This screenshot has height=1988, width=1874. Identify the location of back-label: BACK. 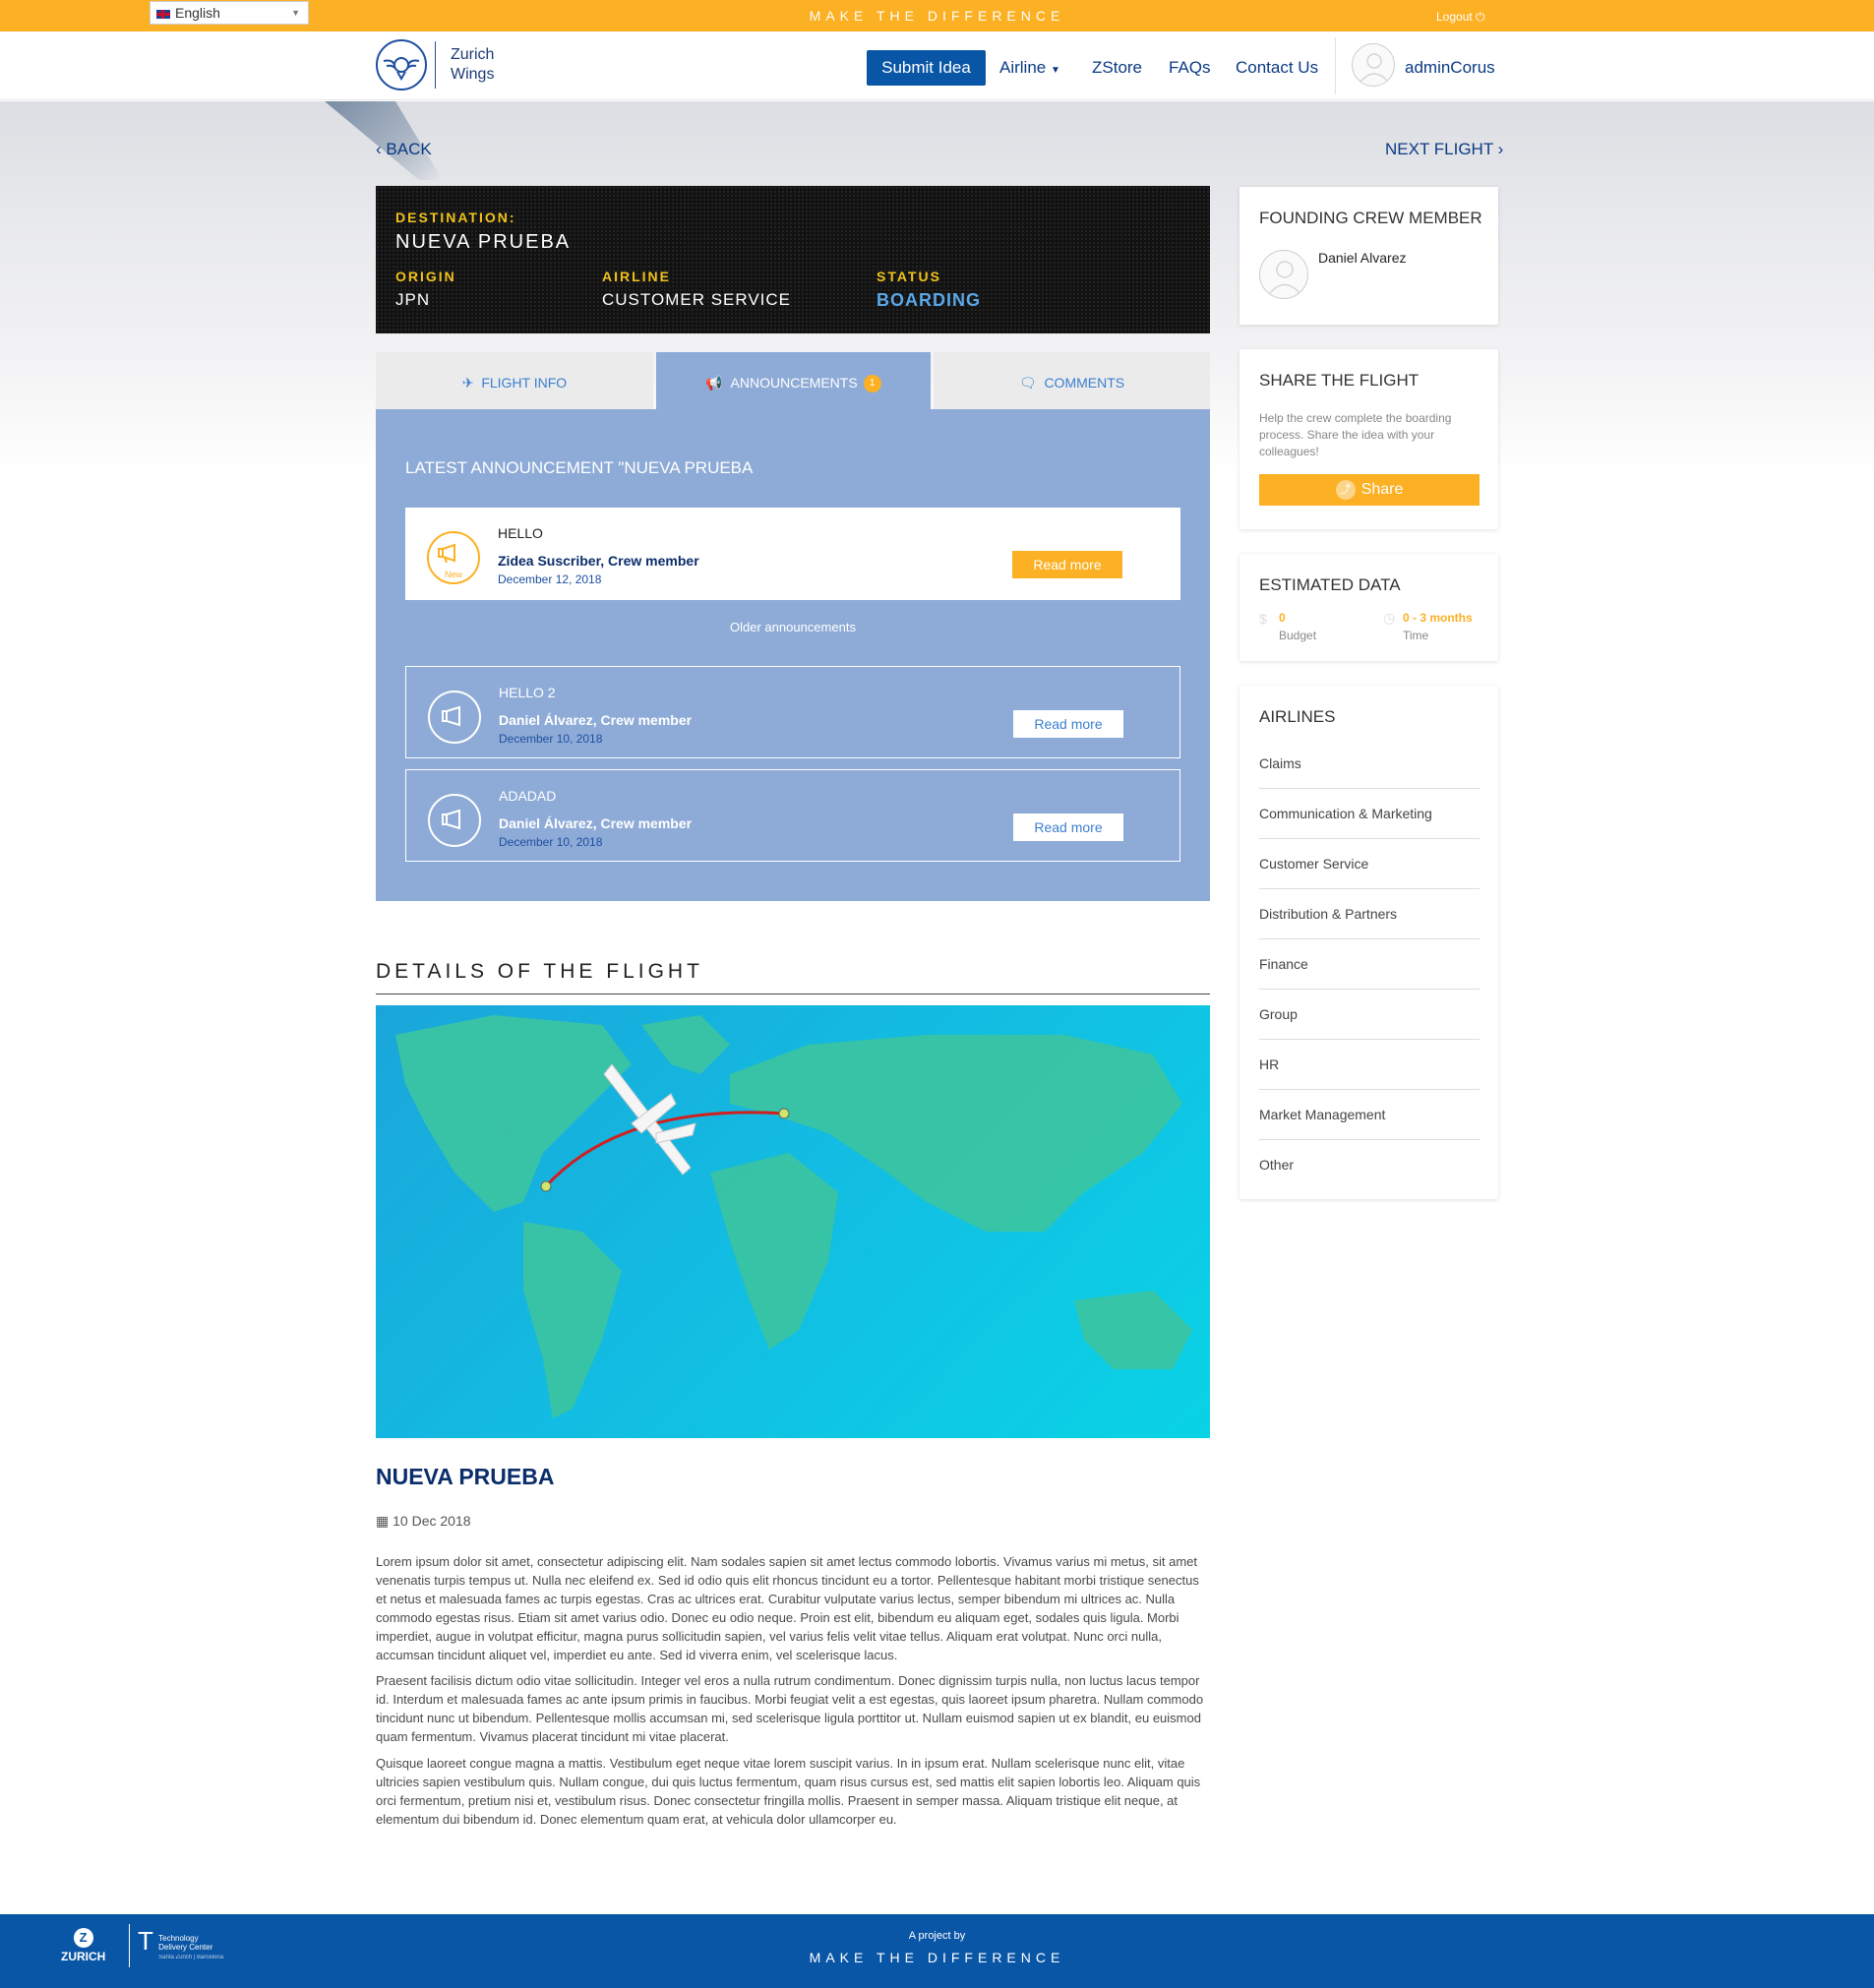
(409, 149).